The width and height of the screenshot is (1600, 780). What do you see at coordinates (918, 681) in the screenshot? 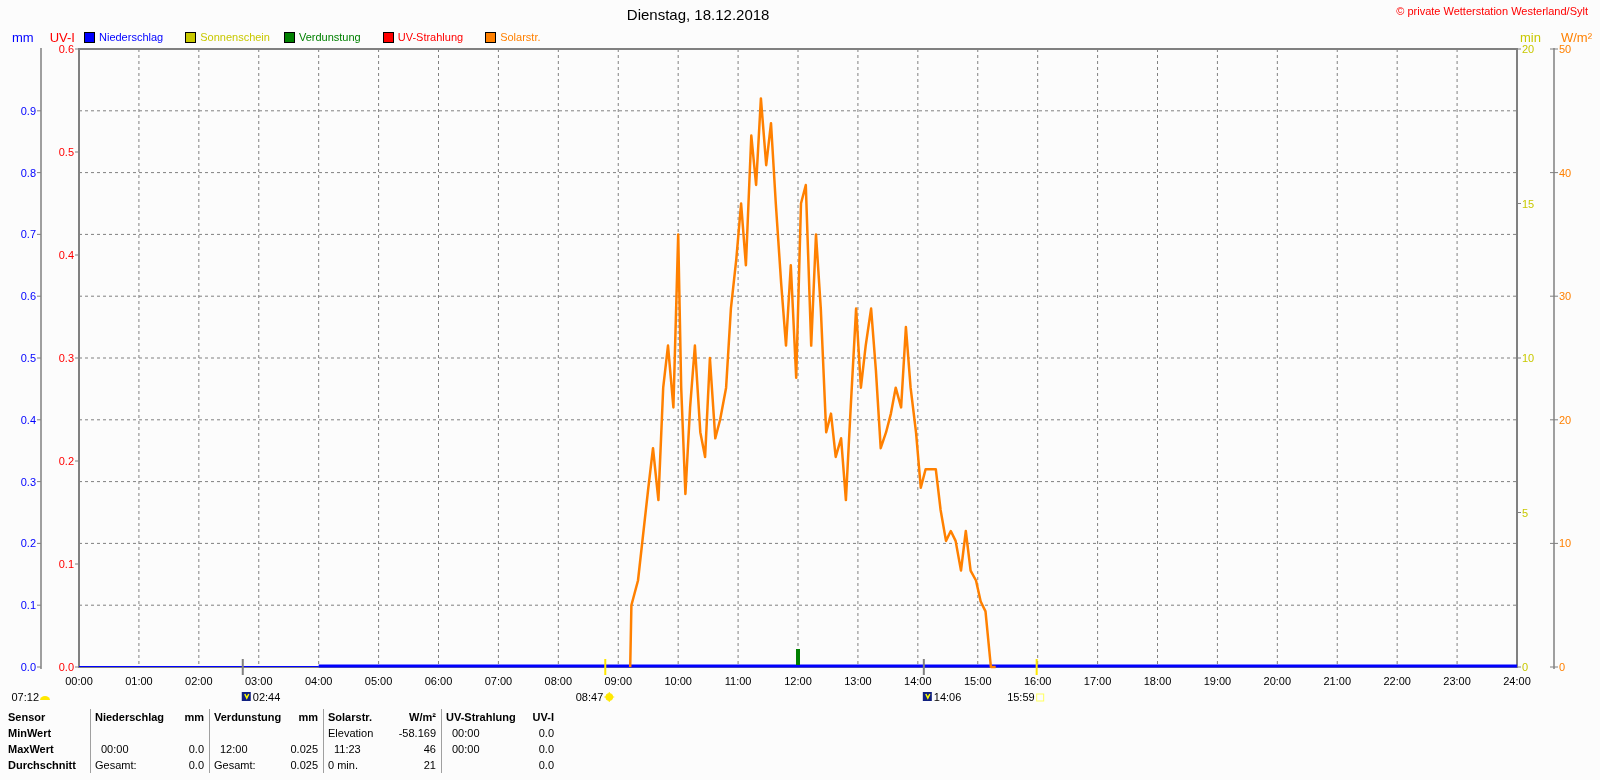
I see `time-axis-label: 14:00` at bounding box center [918, 681].